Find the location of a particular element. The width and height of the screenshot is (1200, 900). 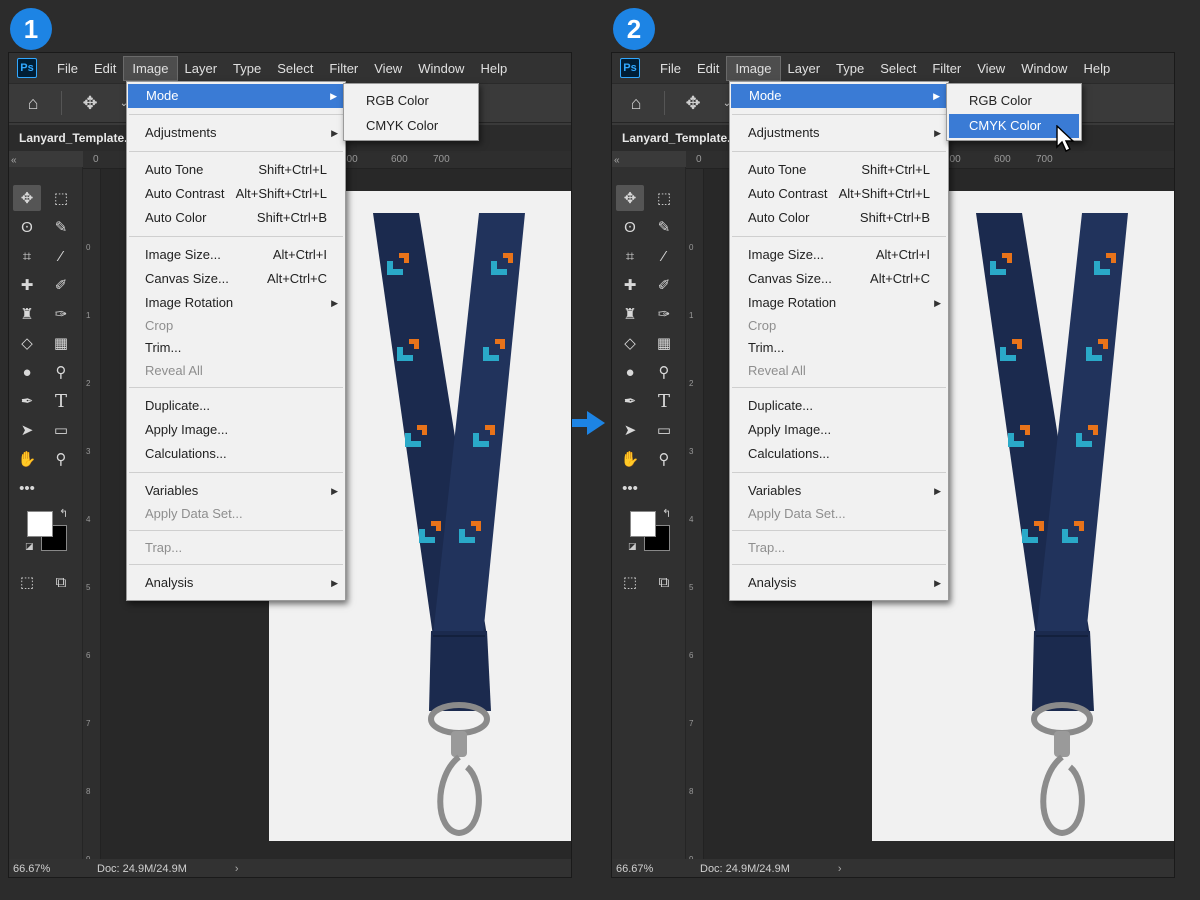

menu-item-auto-tone: Auto Tone Shift+Ctrl+L is located at coordinates (236, 170).